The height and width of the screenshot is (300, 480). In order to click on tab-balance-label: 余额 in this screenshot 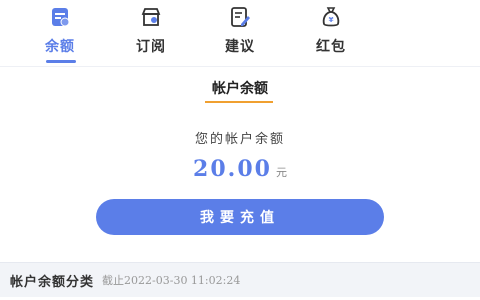, I will do `click(60, 47)`.